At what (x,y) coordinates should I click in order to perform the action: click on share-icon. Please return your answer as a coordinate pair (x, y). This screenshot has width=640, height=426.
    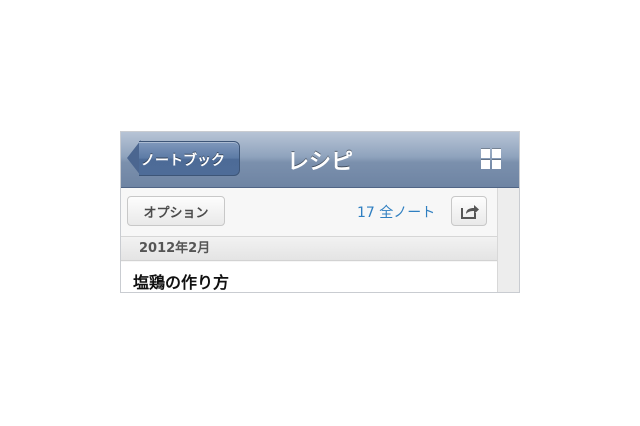
    Looking at the image, I should click on (470, 212).